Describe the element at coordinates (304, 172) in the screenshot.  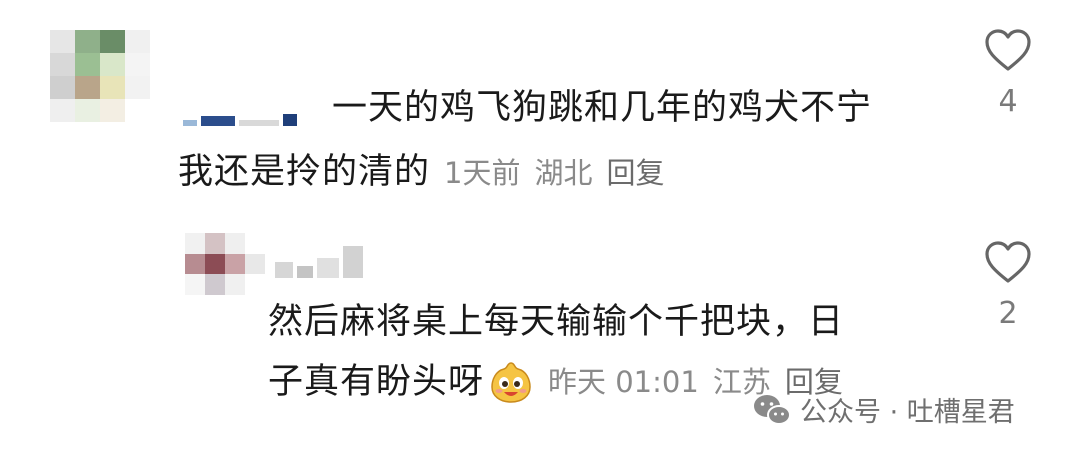
I see `comment-text-continued: 我还是拎的清的` at that location.